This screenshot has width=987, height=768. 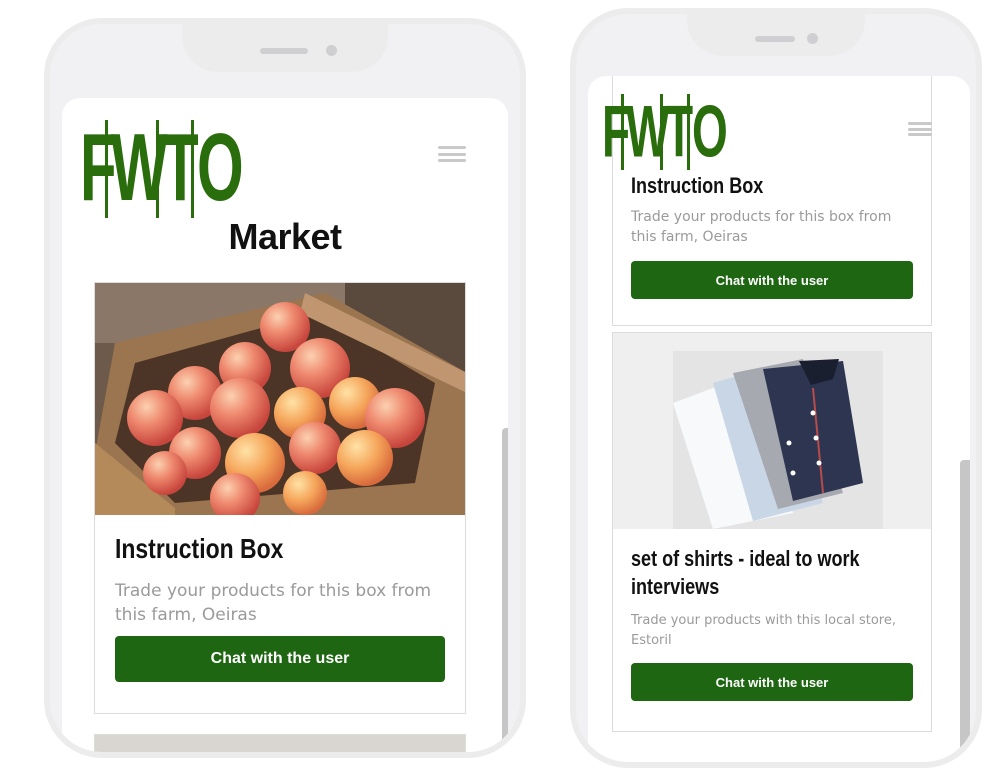 I want to click on shirts-icon, so click(x=772, y=431).